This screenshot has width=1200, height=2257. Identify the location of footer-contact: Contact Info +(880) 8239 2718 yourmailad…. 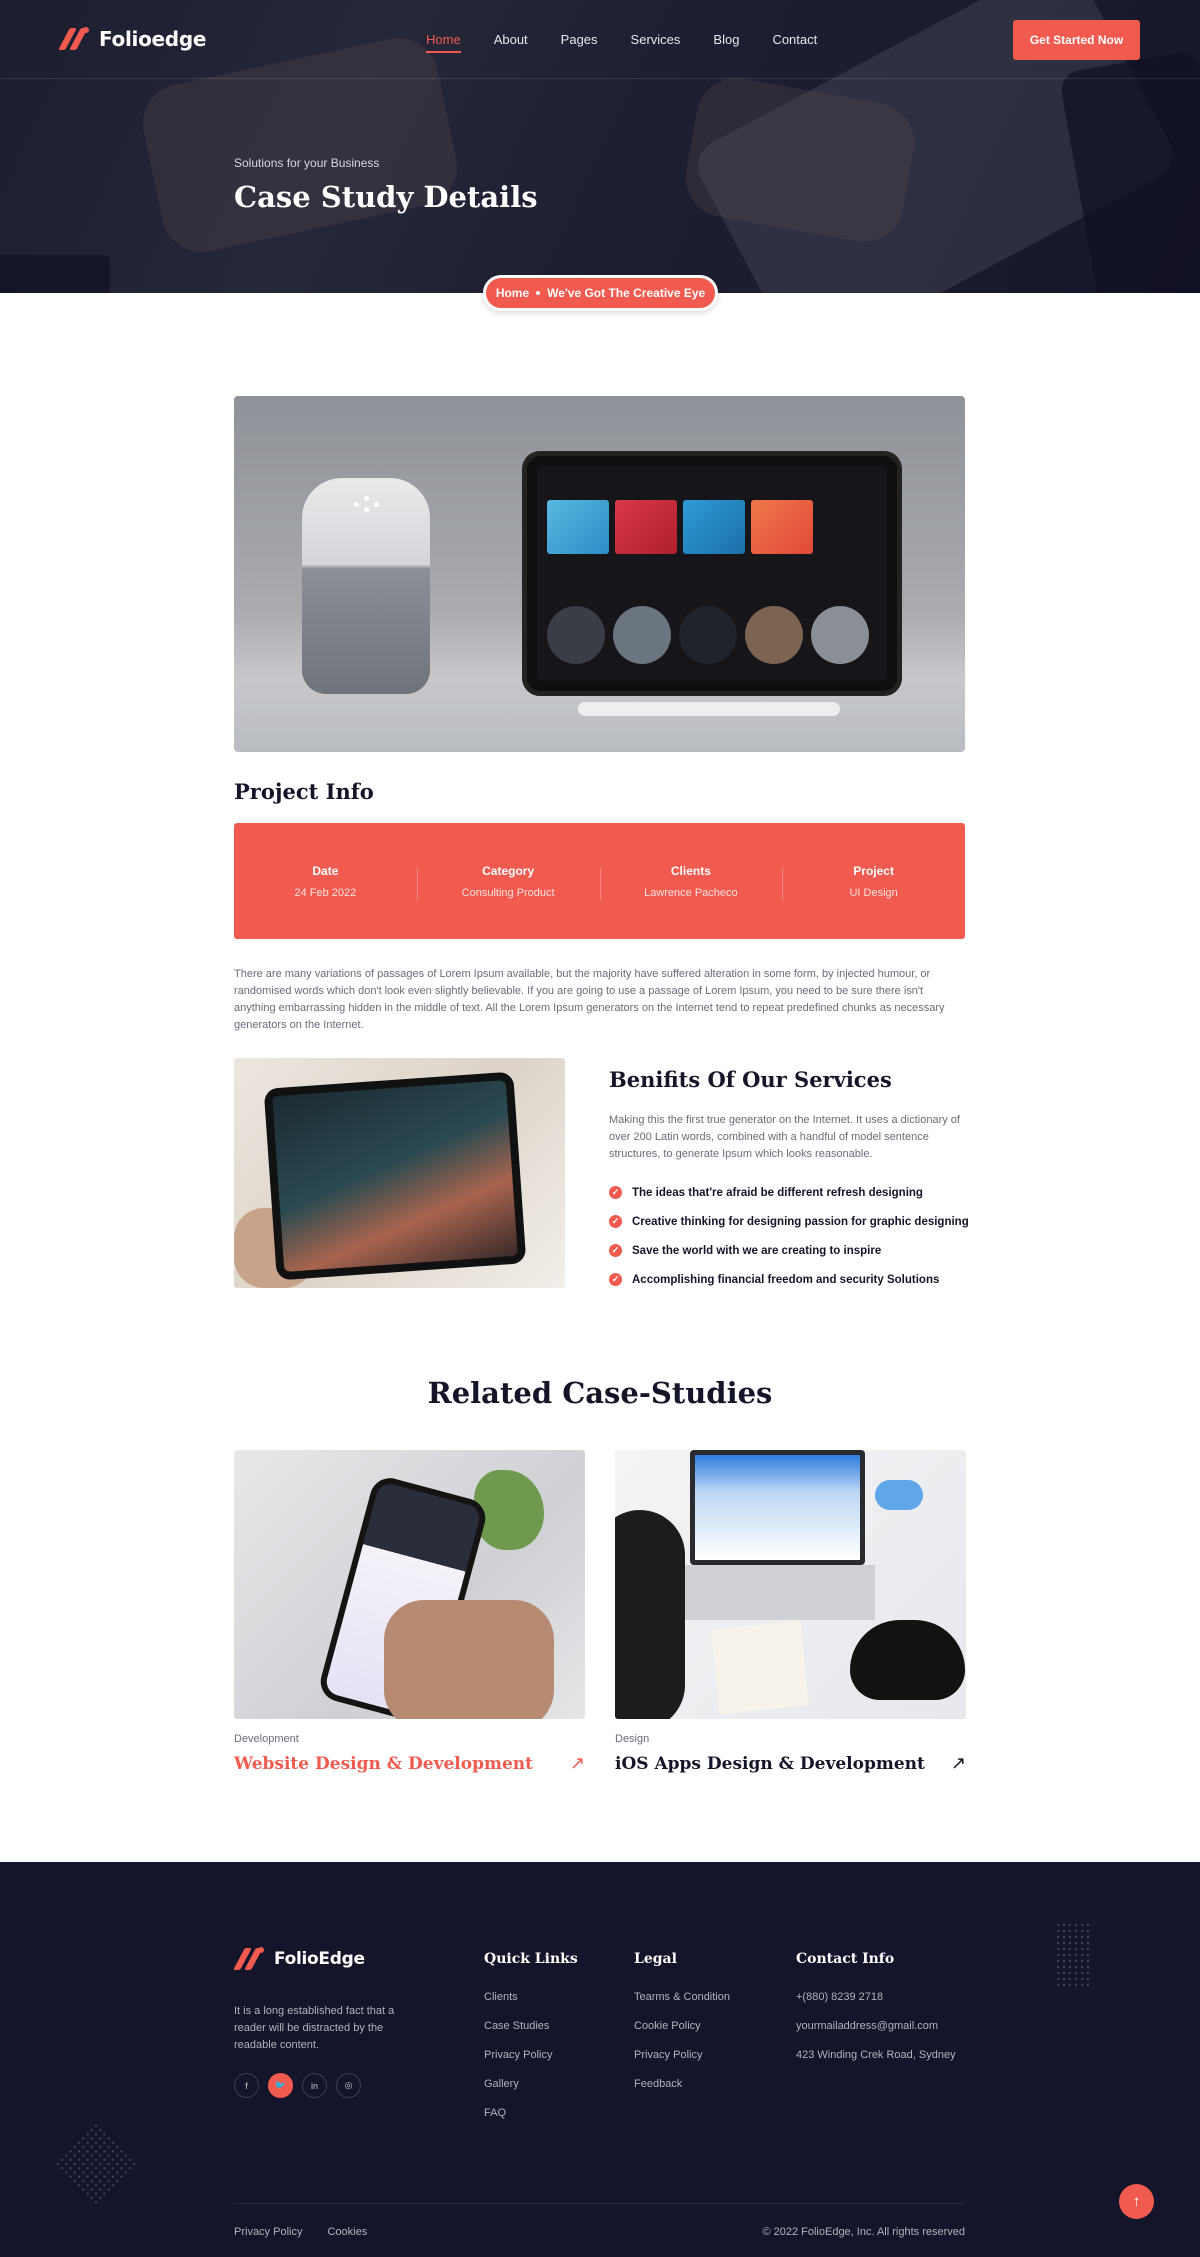
(876, 2014).